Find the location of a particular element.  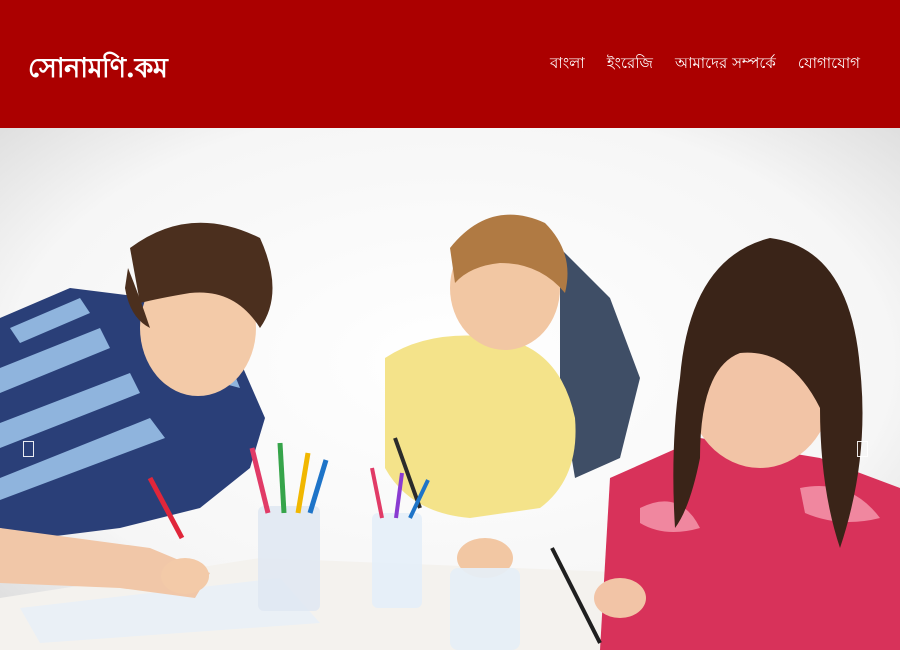

nav-link-about: আমাদের সম্পর্কে is located at coordinates (725, 63).